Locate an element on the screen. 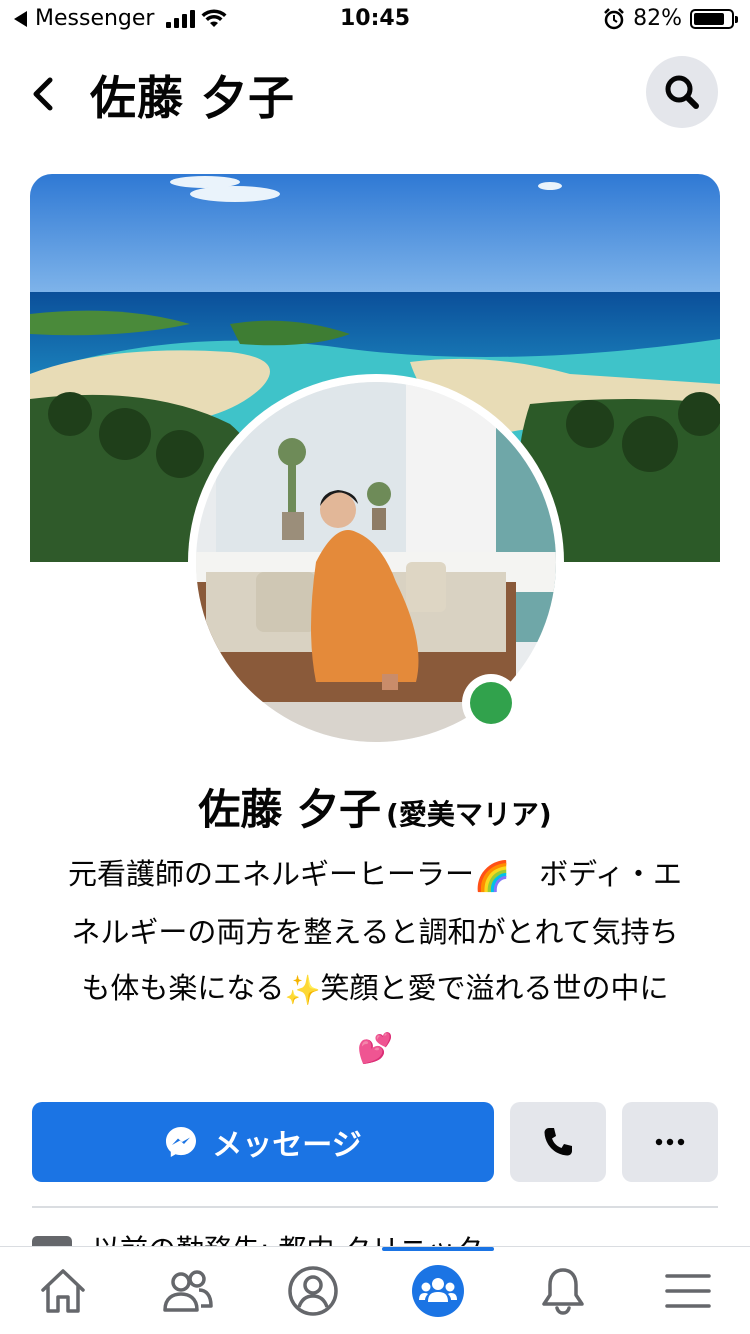 The width and height of the screenshot is (750, 1334). profile-name: 佐藤 夕子 (愛美マリア) is located at coordinates (375, 806).